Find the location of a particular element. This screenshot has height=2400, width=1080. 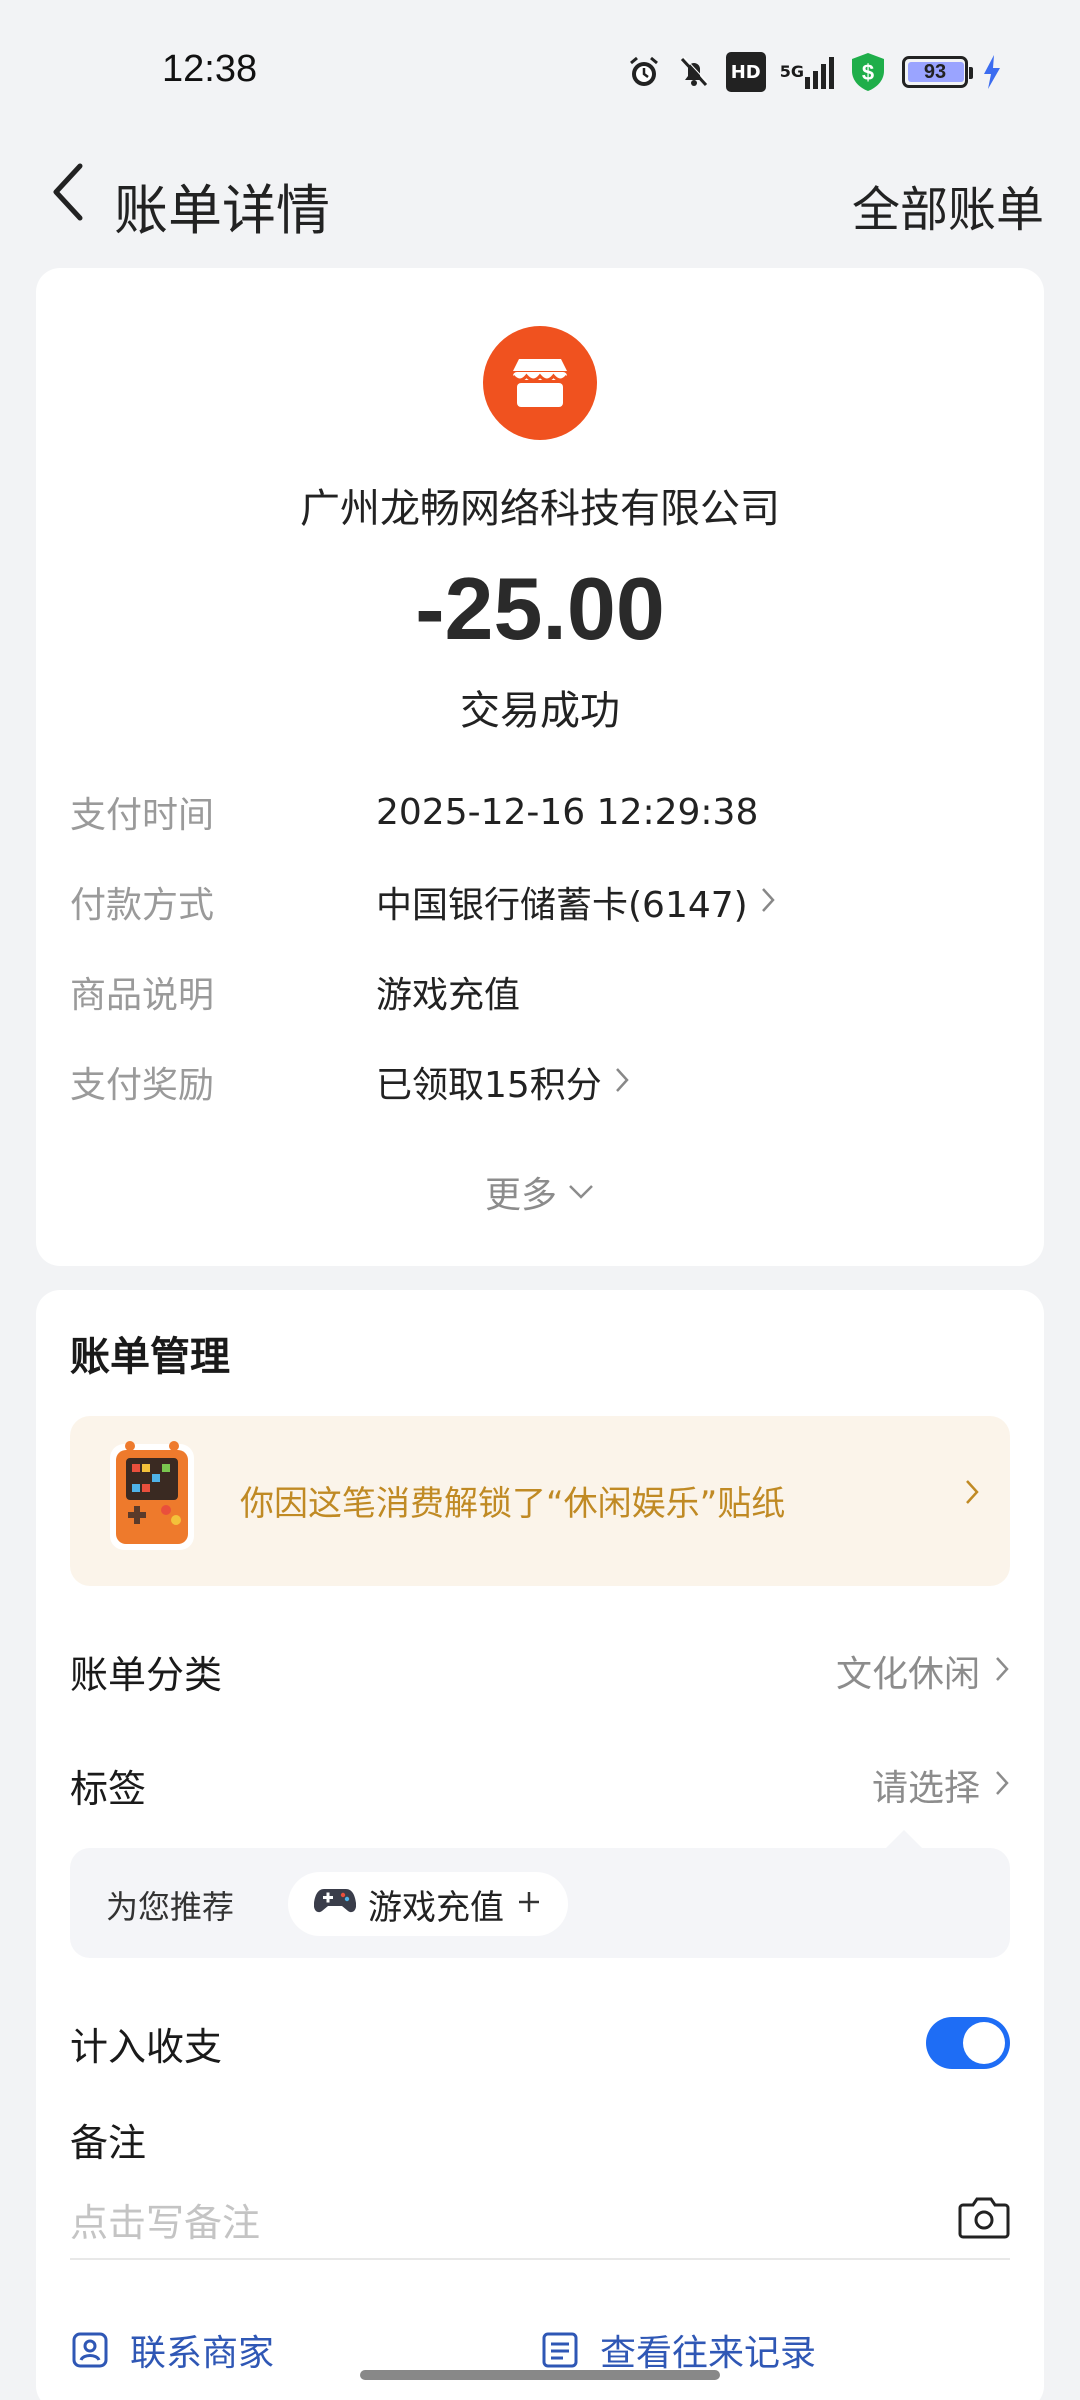

remark-placeholder: 点击写备注 is located at coordinates (165, 2222).